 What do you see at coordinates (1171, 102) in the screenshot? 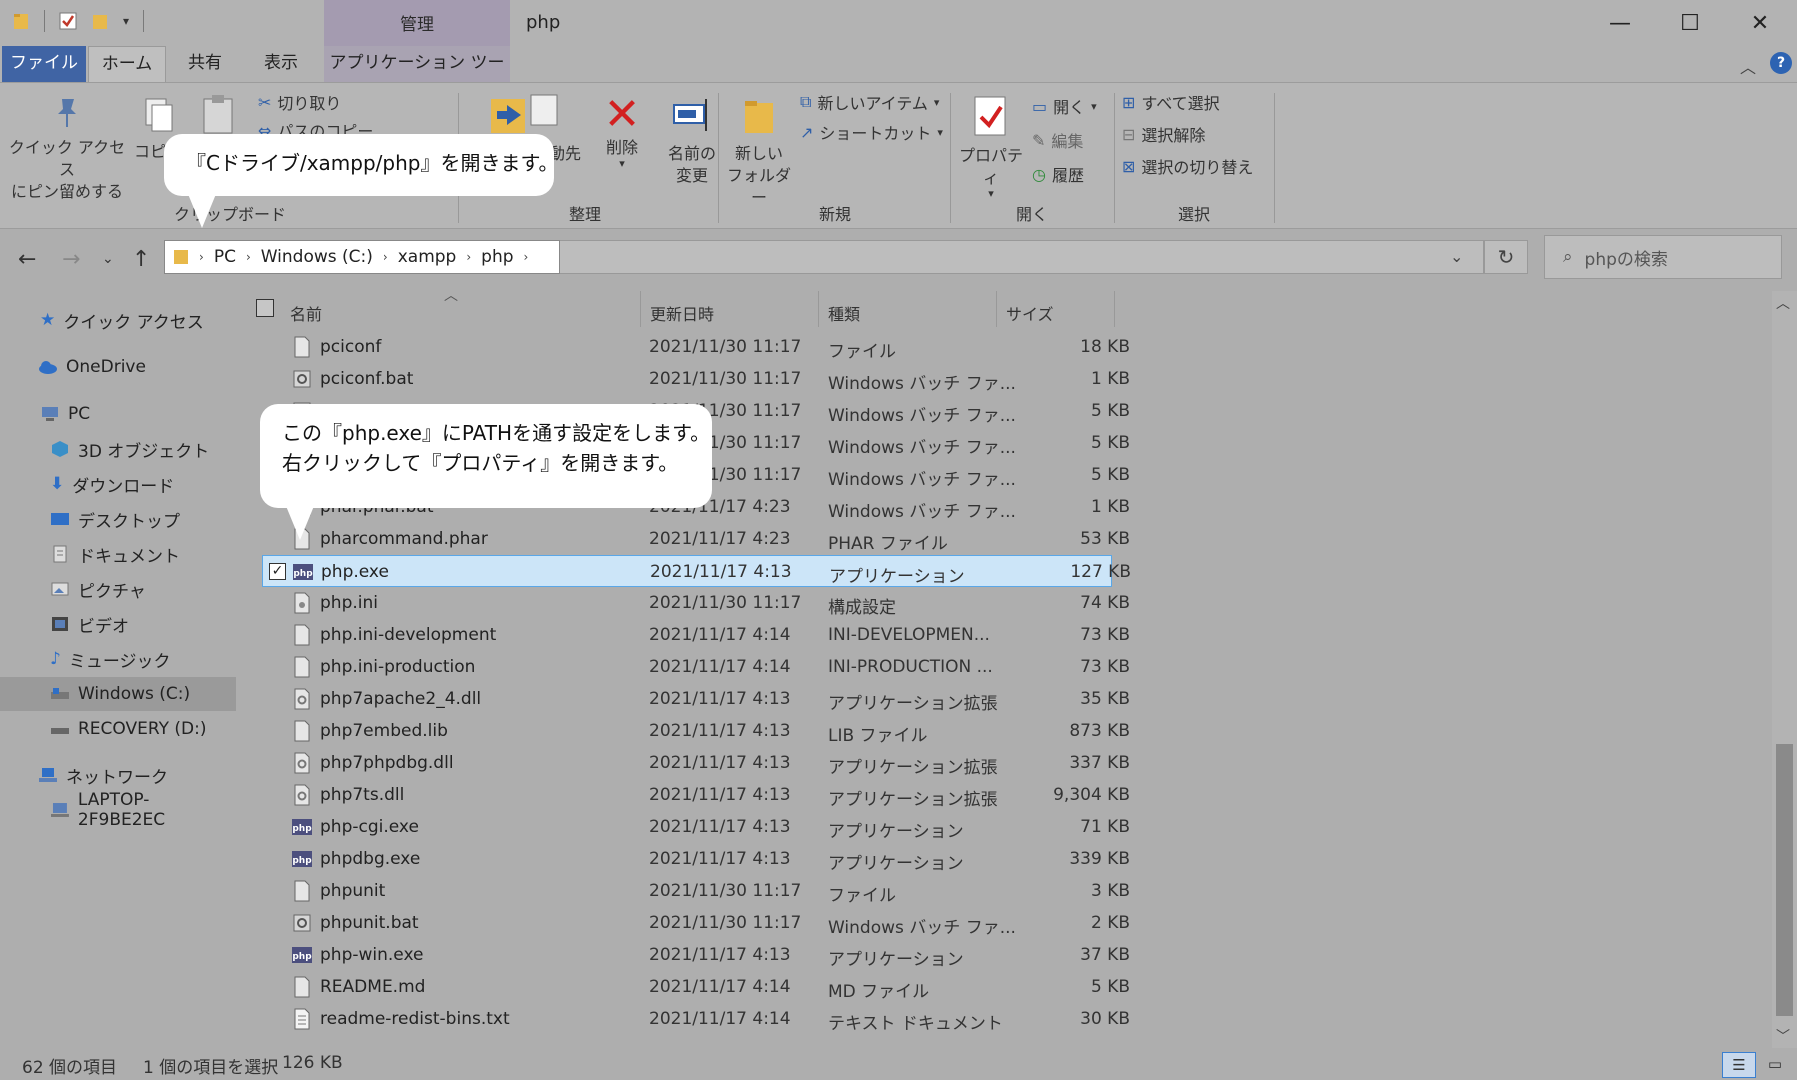
I see `select-all-button: ⊞ すべて選択` at bounding box center [1171, 102].